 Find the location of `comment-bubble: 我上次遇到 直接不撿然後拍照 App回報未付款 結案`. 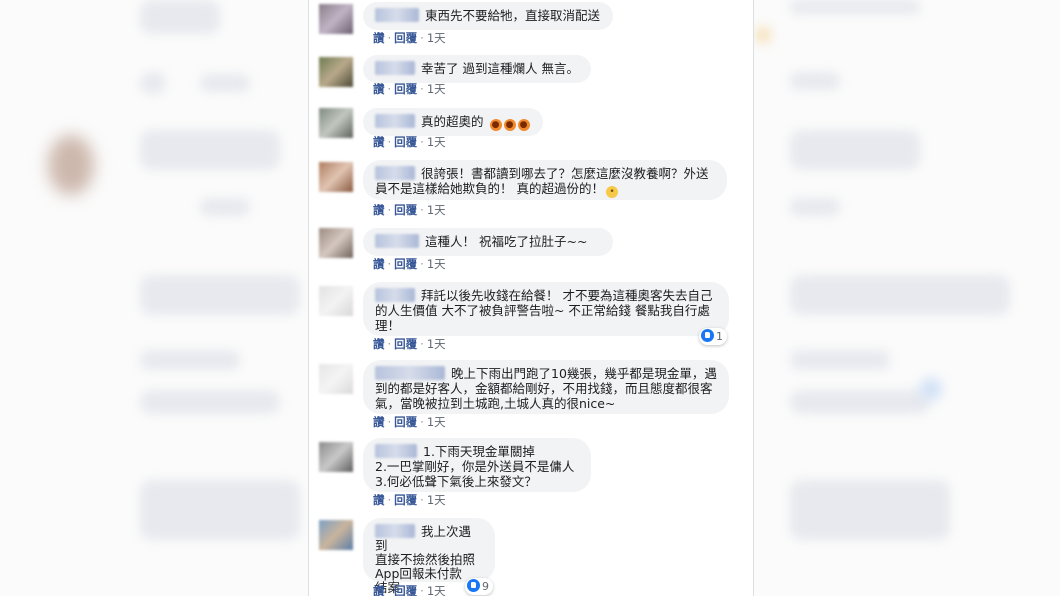

comment-bubble: 我上次遇到 直接不撿然後拍照 App回報未付款 結案 is located at coordinates (429, 556).